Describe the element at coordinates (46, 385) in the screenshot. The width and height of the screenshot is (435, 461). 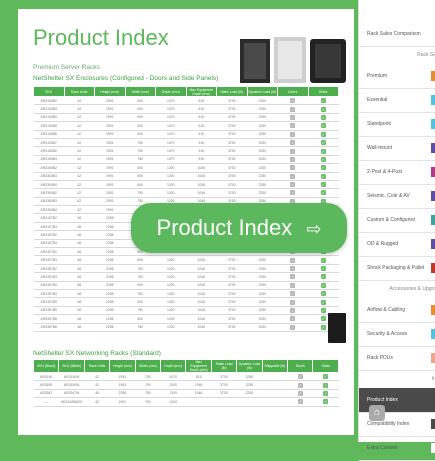
I see `table-cell: AR3150` at that location.